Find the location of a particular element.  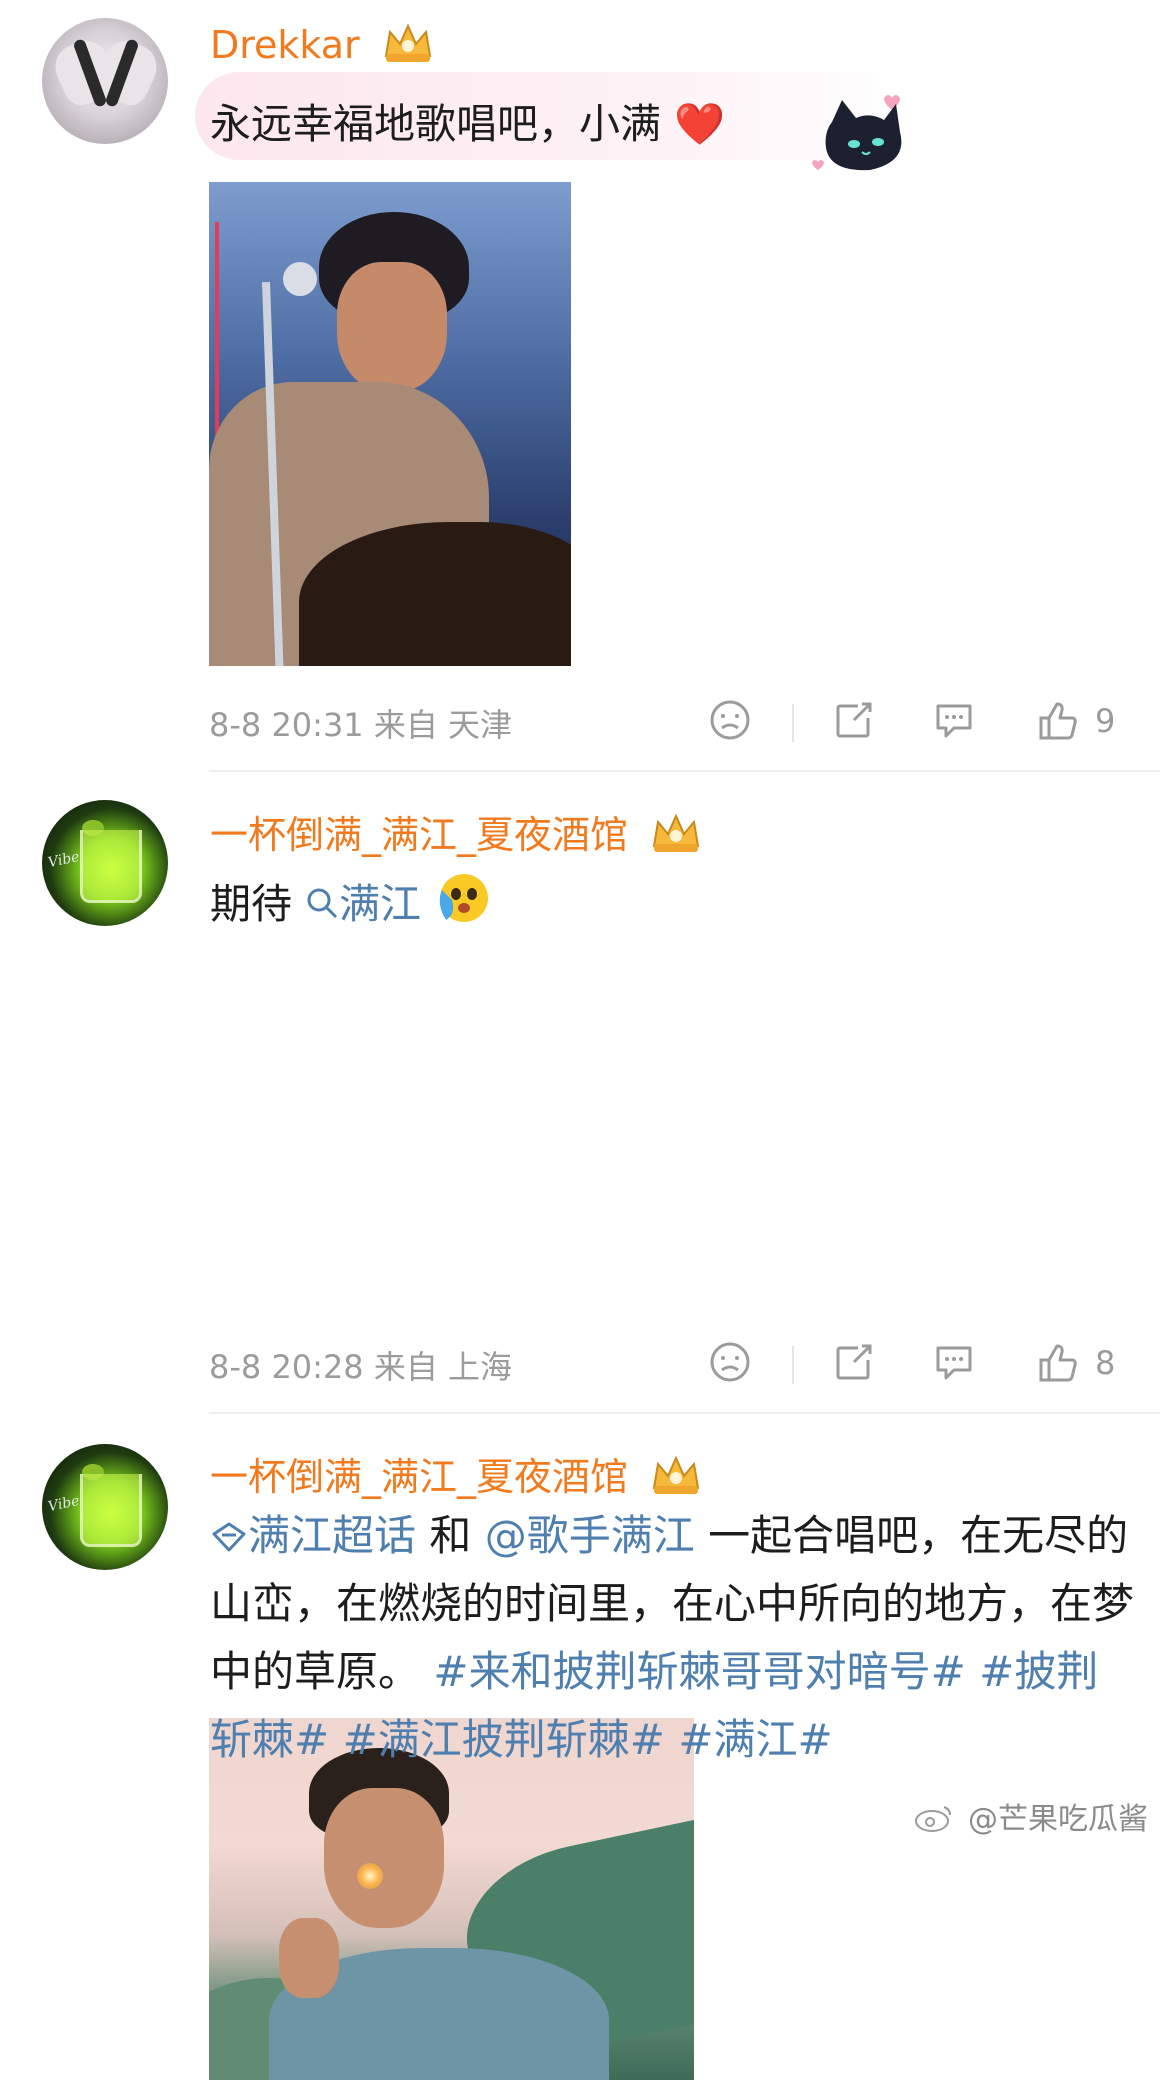

search-icon is located at coordinates (322, 903).